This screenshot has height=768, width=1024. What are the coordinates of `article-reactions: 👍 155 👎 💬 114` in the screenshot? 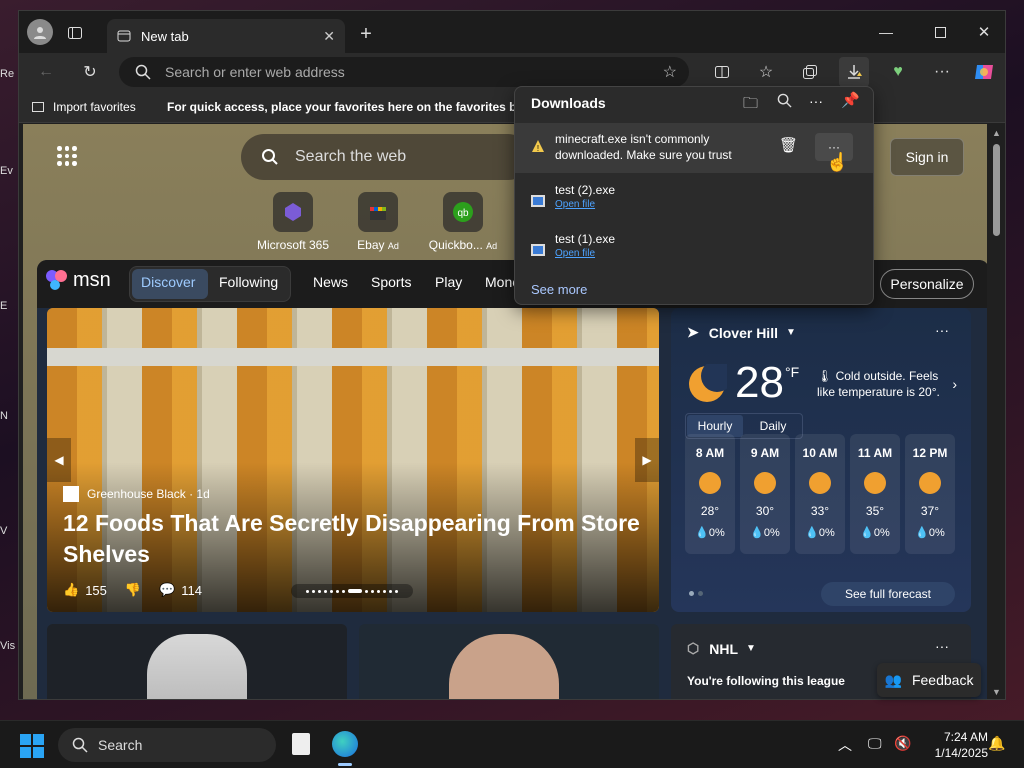 It's located at (132, 590).